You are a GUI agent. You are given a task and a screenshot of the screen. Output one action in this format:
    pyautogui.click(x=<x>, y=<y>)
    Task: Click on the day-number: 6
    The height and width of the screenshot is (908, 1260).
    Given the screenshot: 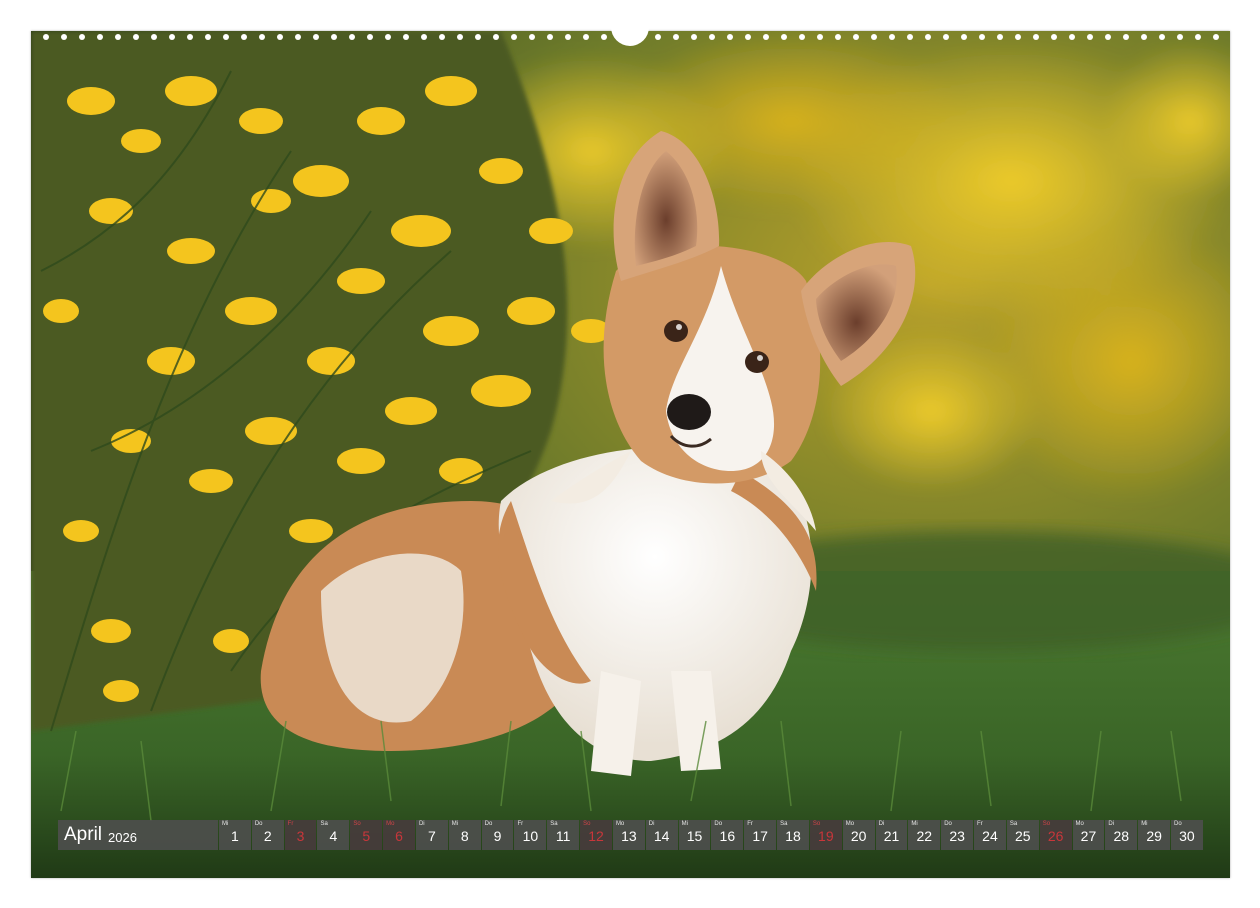 What is the action you would take?
    pyautogui.click(x=399, y=836)
    